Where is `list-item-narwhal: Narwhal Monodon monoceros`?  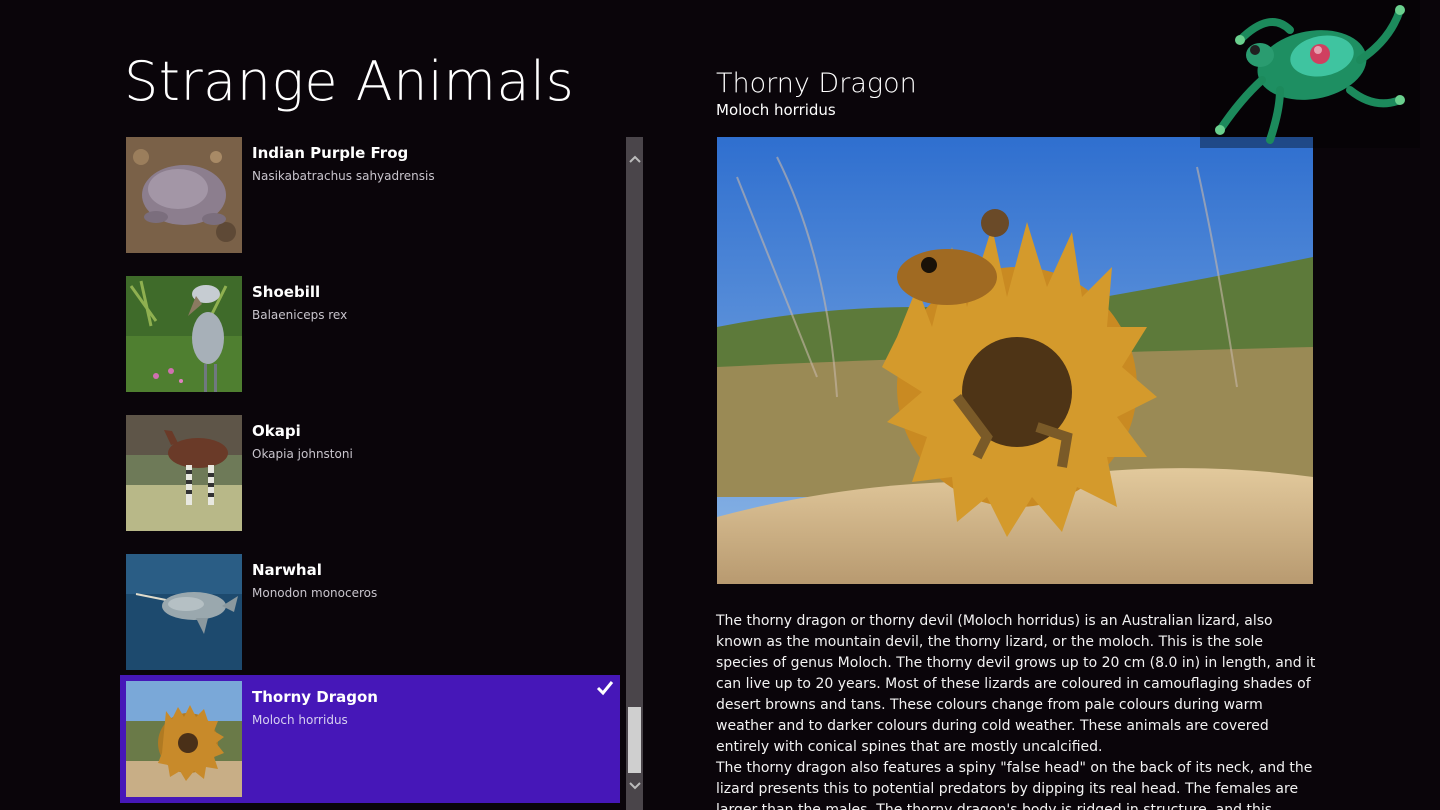
list-item-narwhal: Narwhal Monodon monoceros is located at coordinates (370, 612).